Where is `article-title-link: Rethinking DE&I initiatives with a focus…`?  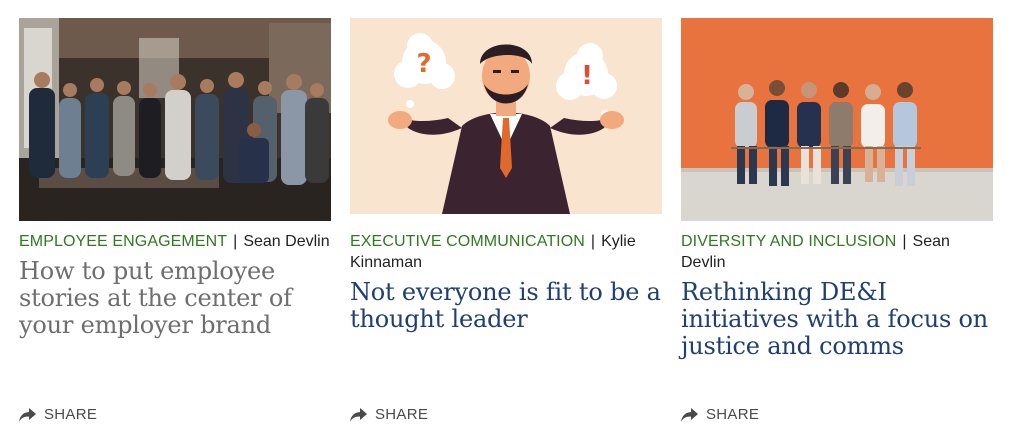
article-title-link: Rethinking DE&I initiatives with a focus… is located at coordinates (837, 319).